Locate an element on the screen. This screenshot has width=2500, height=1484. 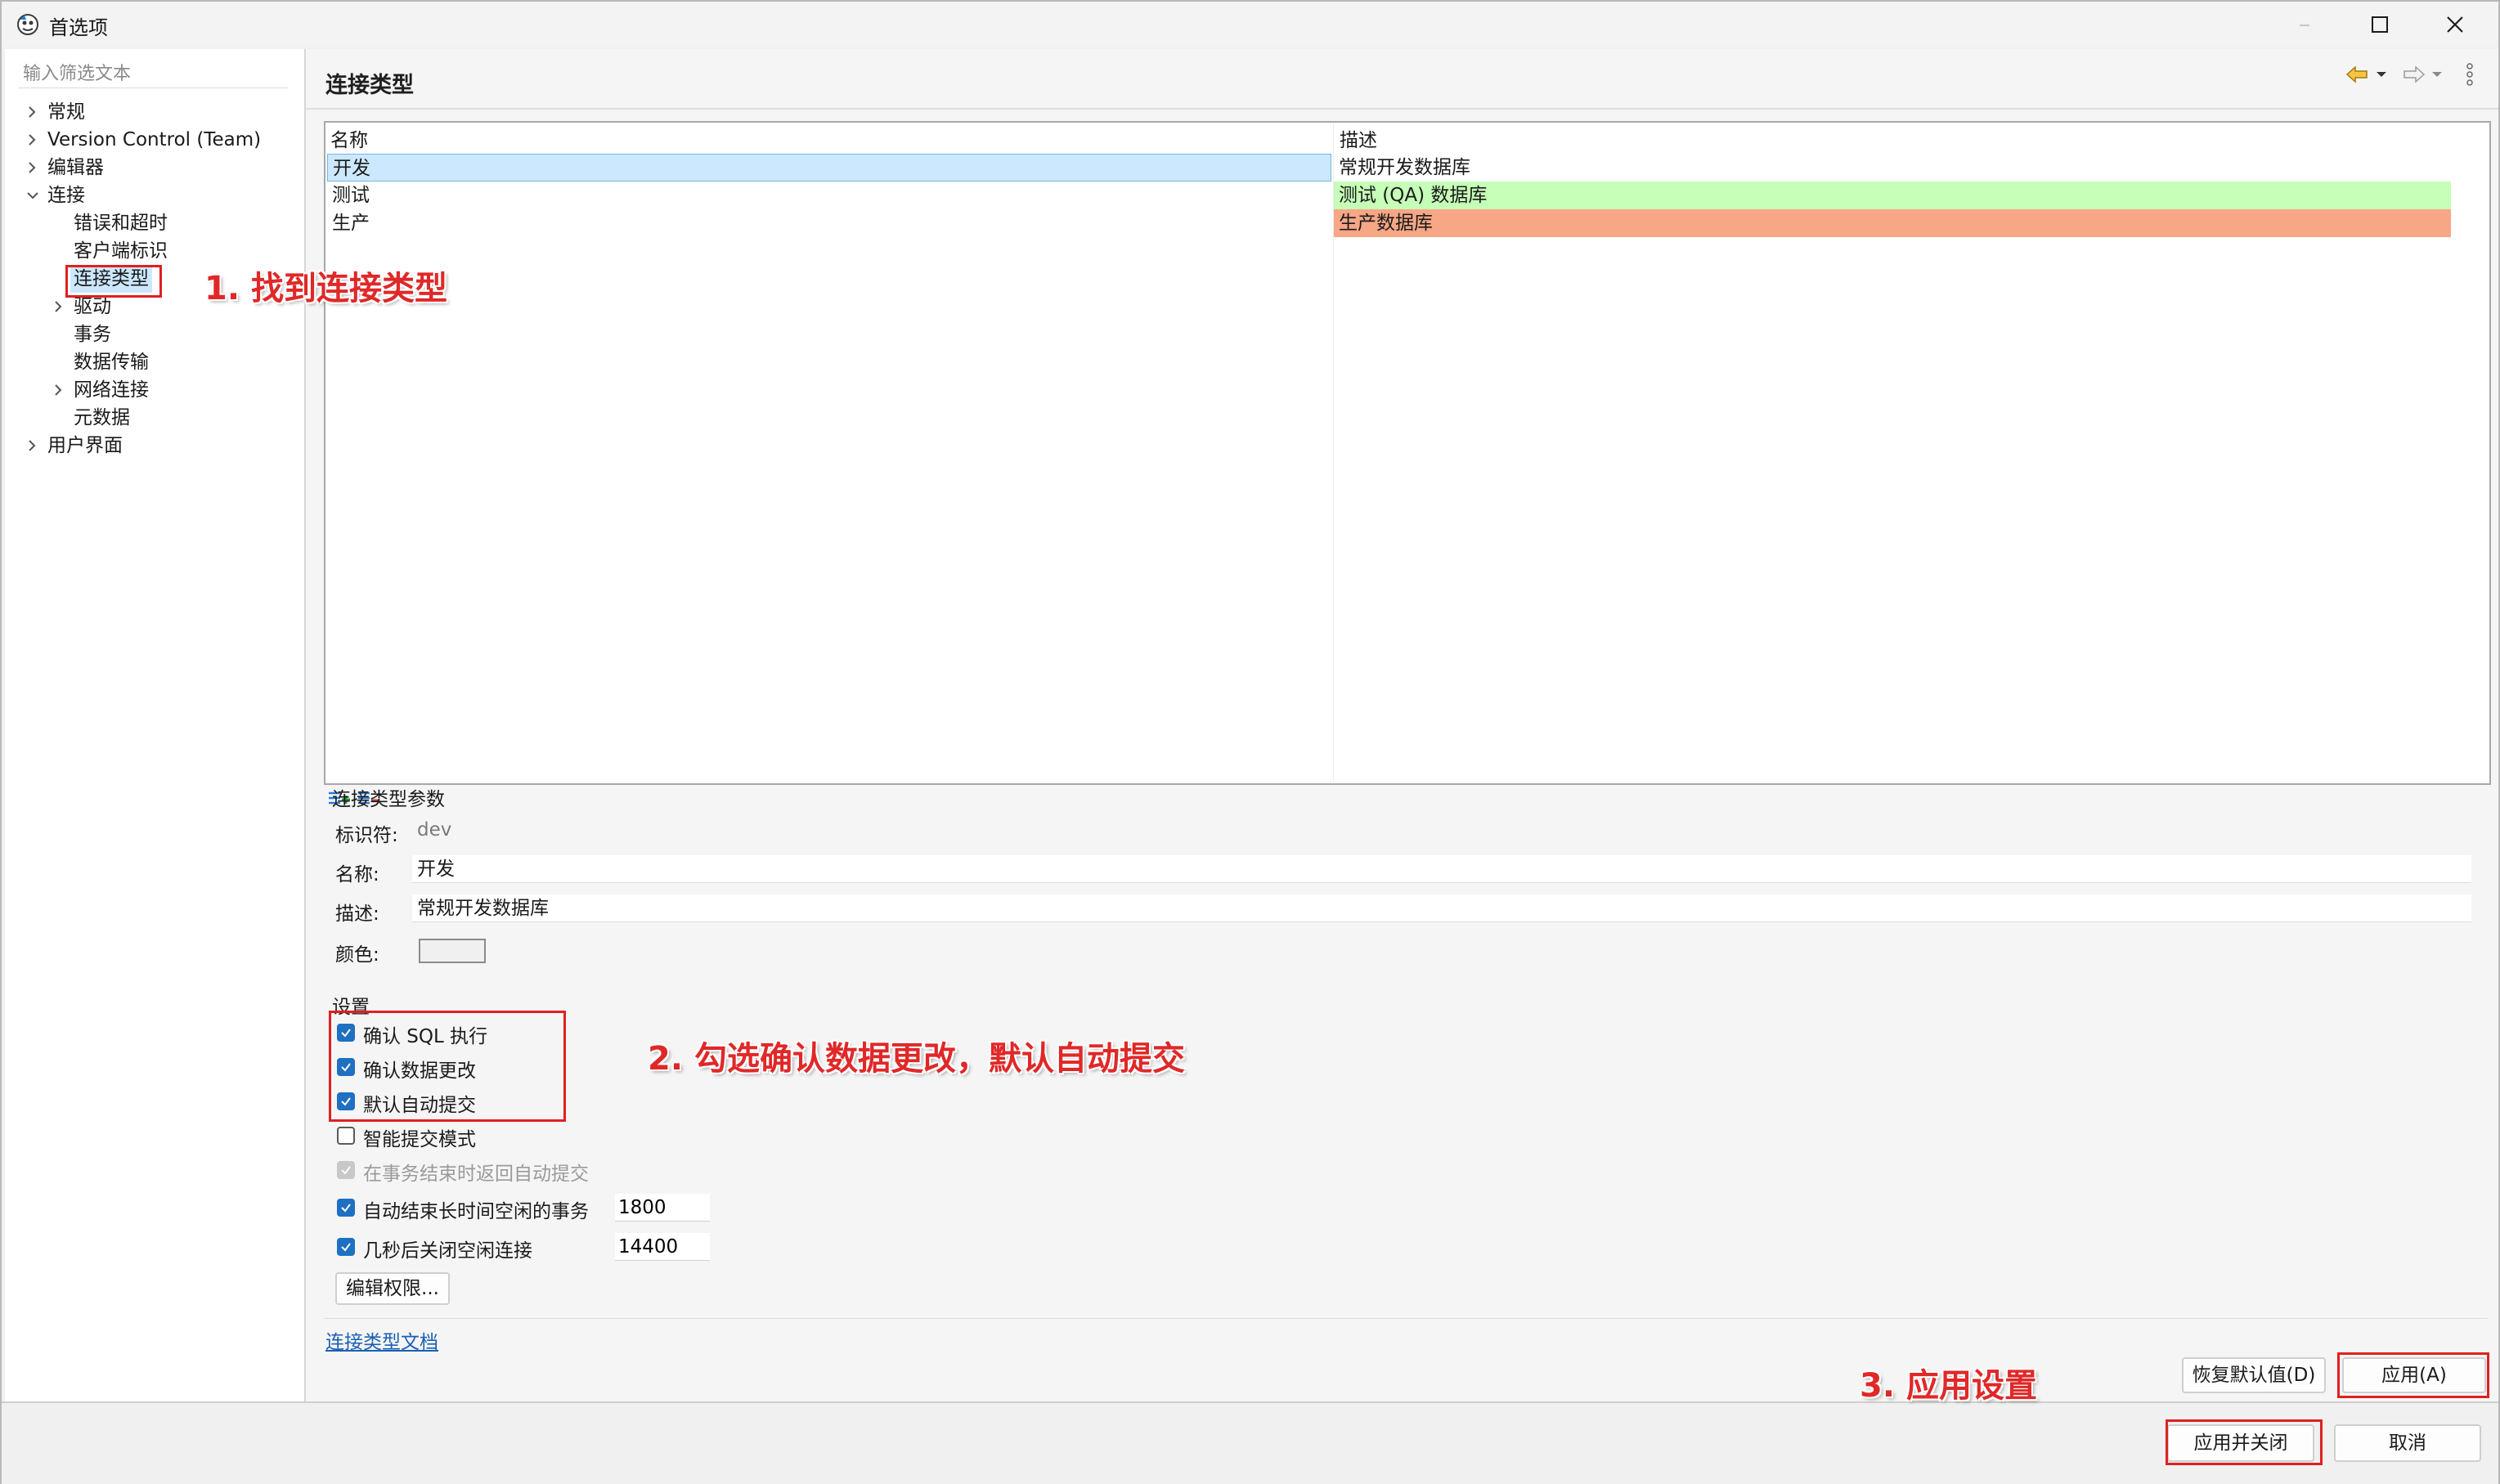
tree-item-general: 常规 is located at coordinates (152, 112).